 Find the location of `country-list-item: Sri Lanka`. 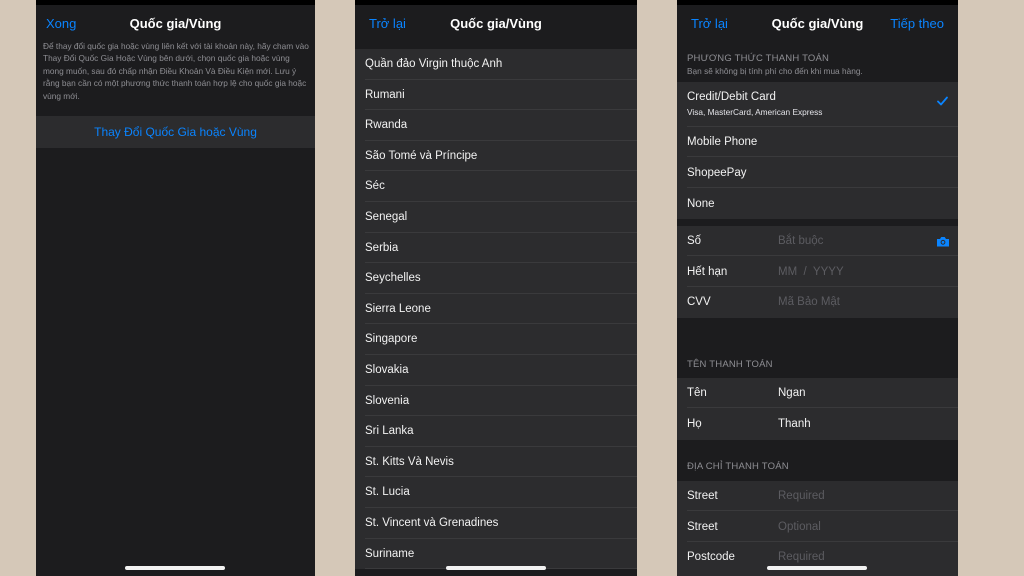

country-list-item: Sri Lanka is located at coordinates (496, 431).